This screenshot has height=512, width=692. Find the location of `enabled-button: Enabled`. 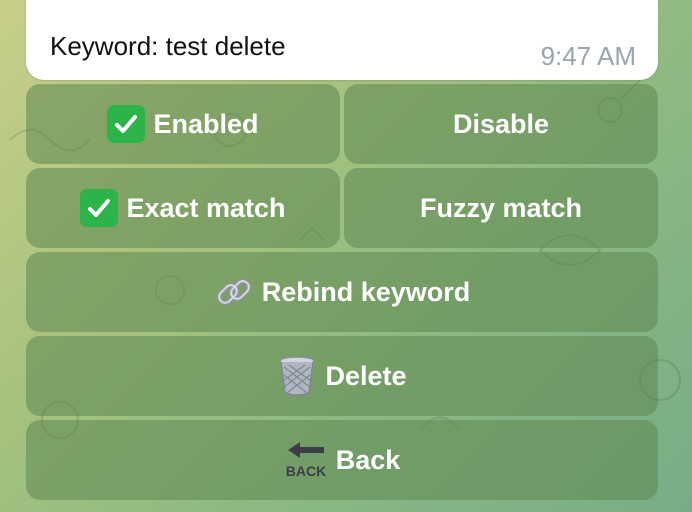

enabled-button: Enabled is located at coordinates (183, 124).